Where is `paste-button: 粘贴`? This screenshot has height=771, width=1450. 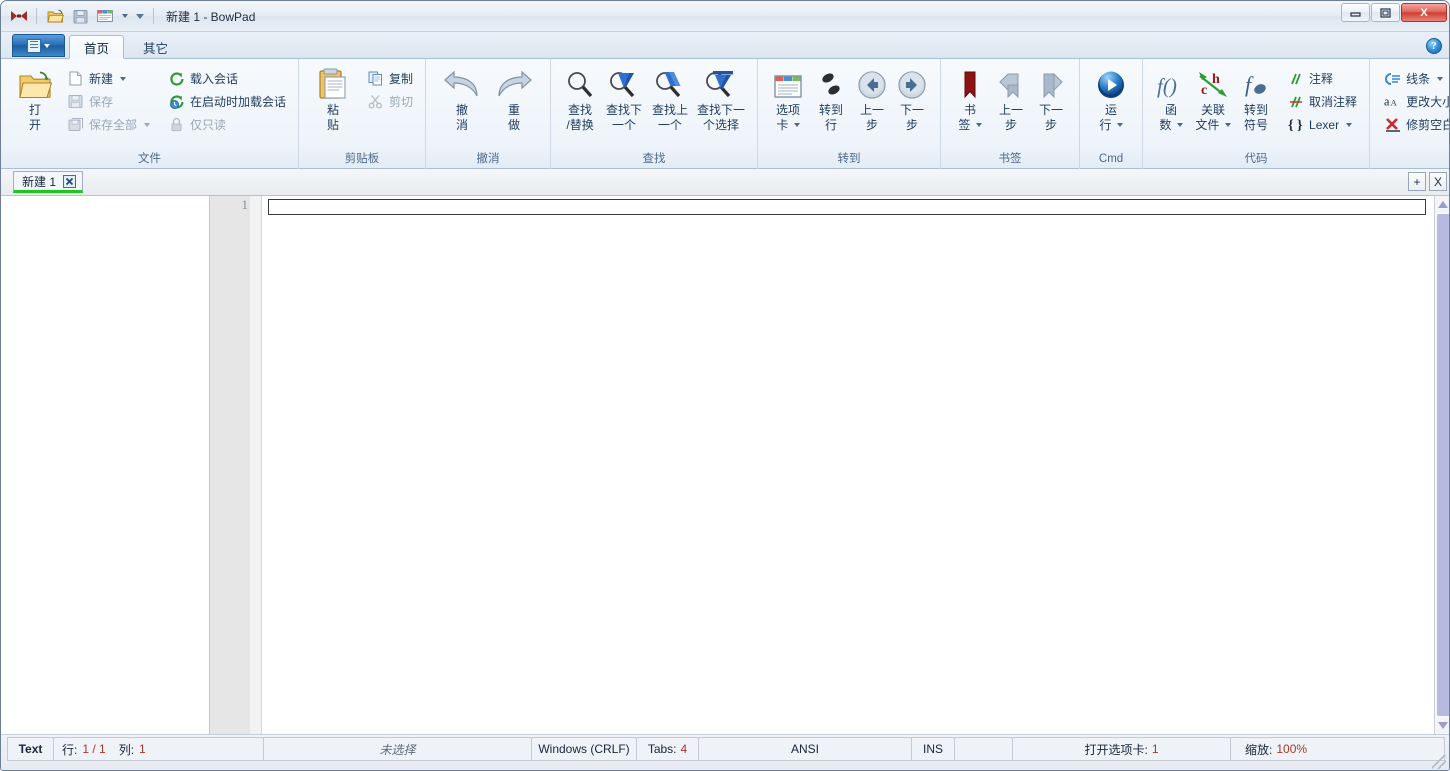 paste-button: 粘贴 is located at coordinates (333, 98).